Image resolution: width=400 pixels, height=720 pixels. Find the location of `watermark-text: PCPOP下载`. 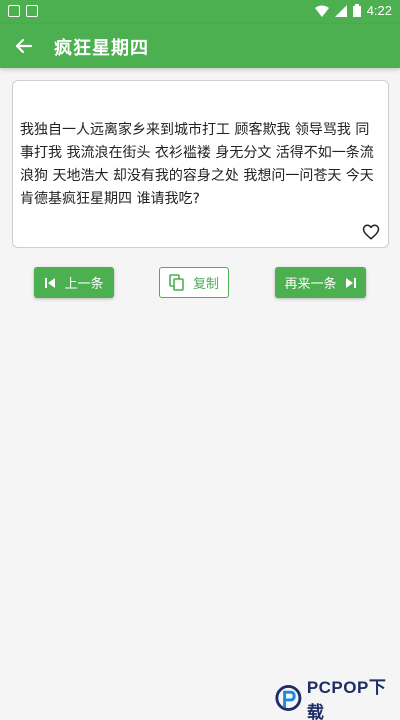

watermark-text: PCPOP下载 is located at coordinates (346, 699).